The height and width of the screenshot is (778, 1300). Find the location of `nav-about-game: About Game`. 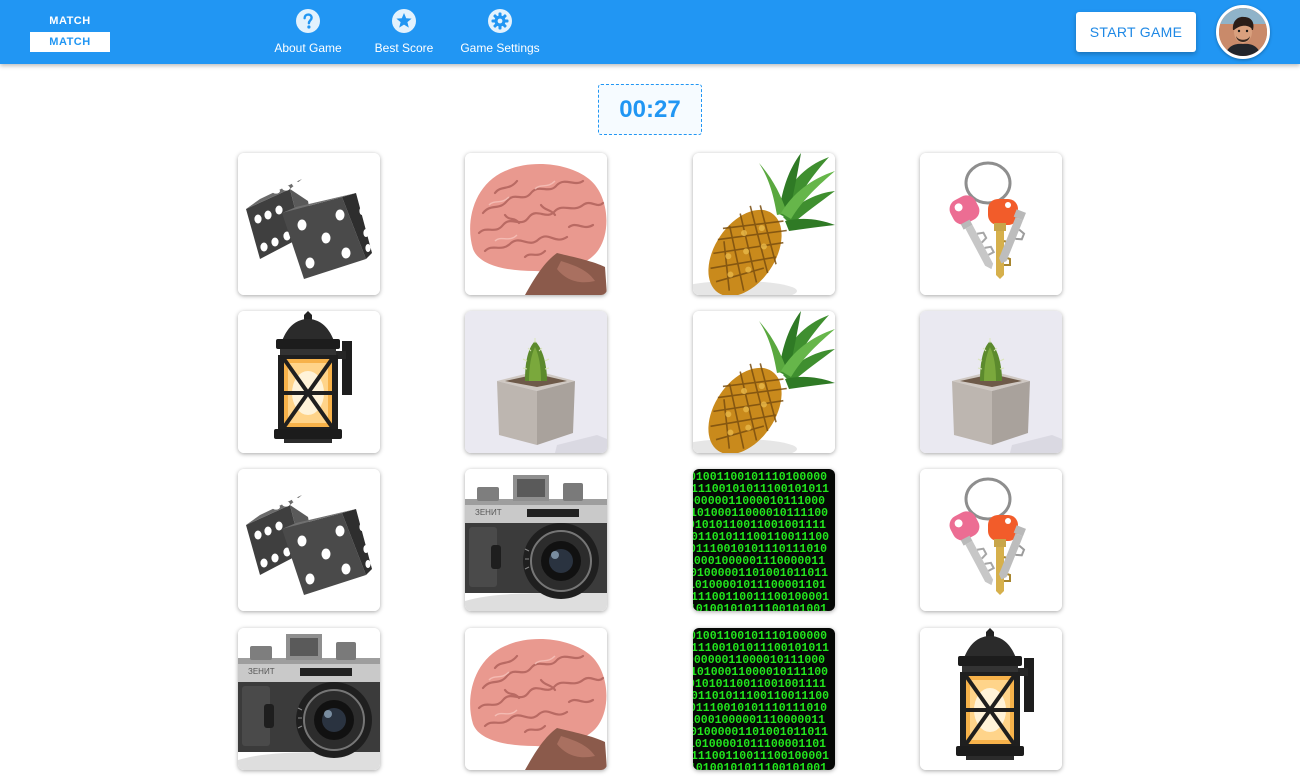

nav-about-game: About Game is located at coordinates (308, 31).